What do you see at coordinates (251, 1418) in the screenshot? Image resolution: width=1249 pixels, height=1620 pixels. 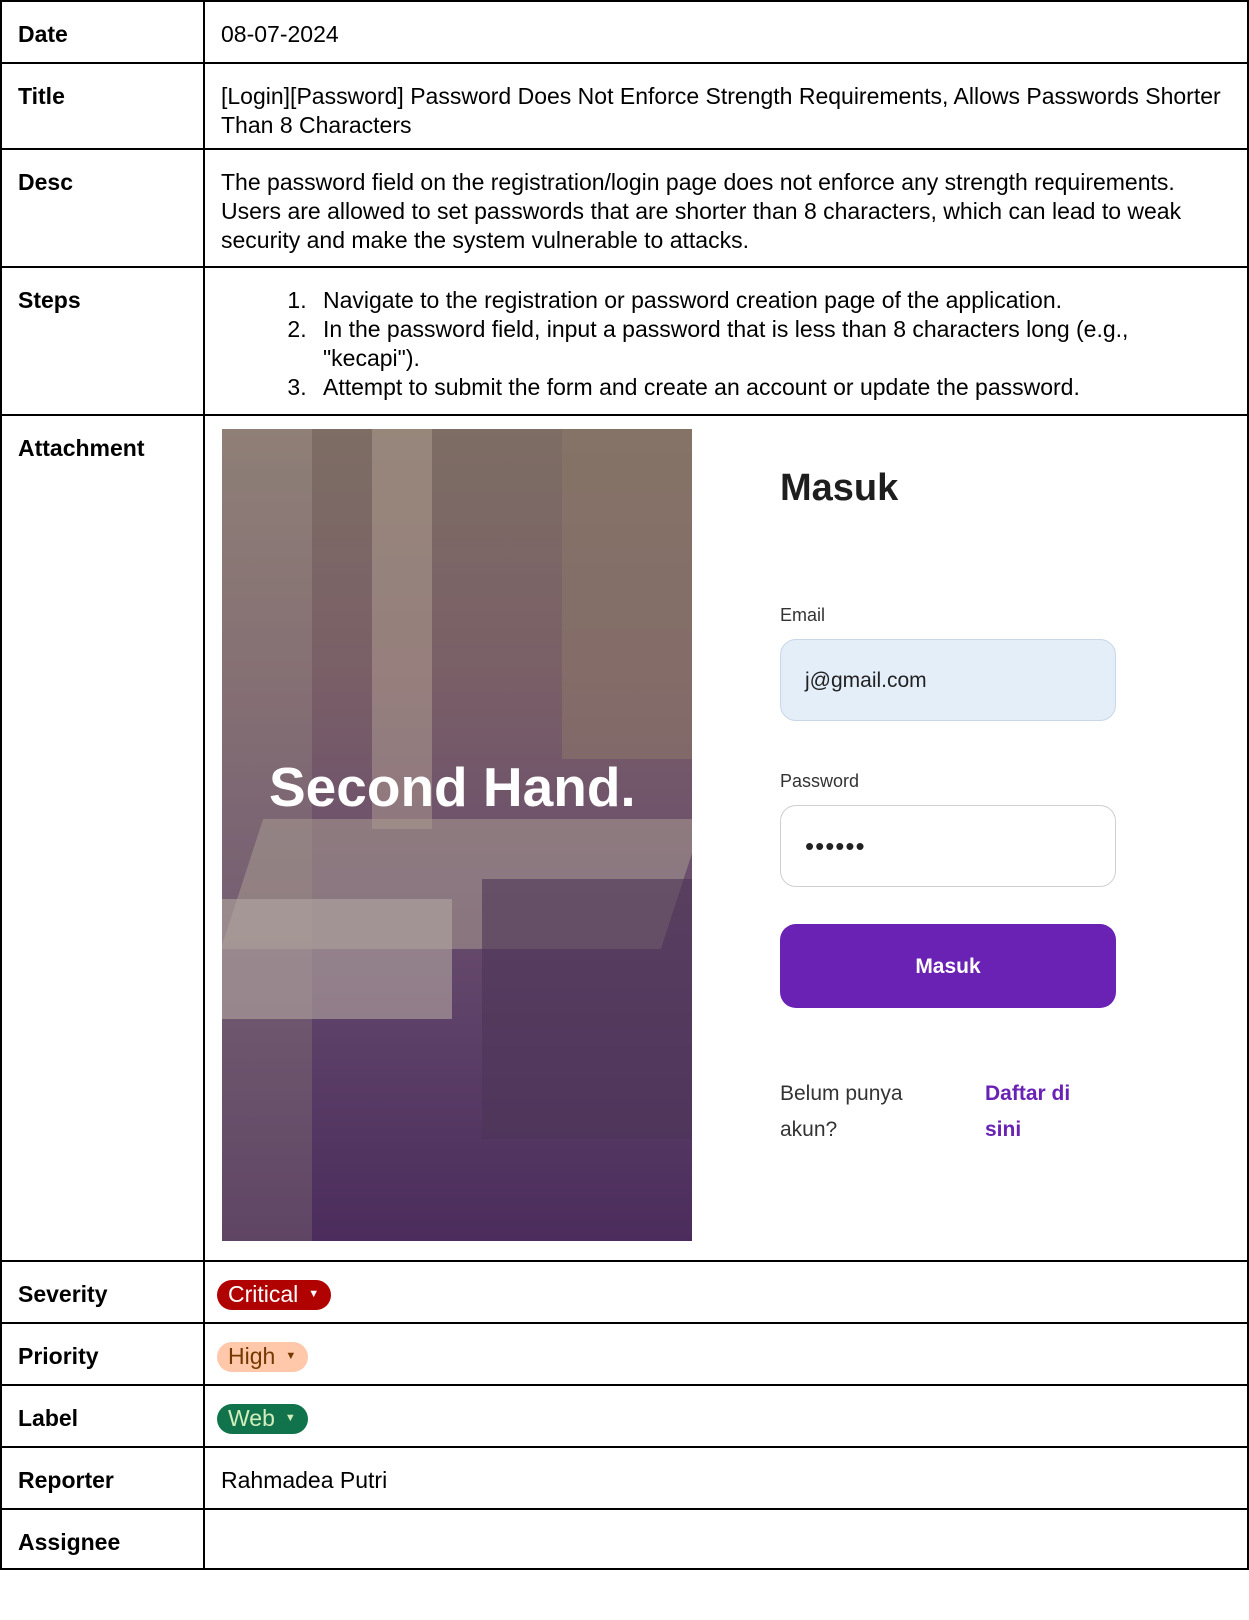 I see `label-chip-label: Web` at bounding box center [251, 1418].